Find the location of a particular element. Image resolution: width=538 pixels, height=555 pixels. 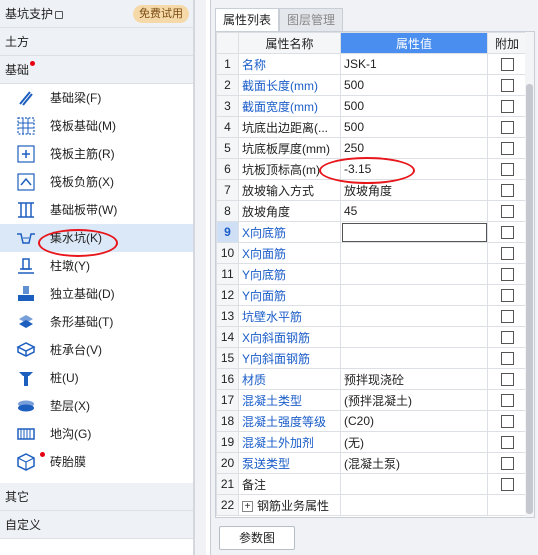

category-earthwork: 土方 is located at coordinates (96, 42).